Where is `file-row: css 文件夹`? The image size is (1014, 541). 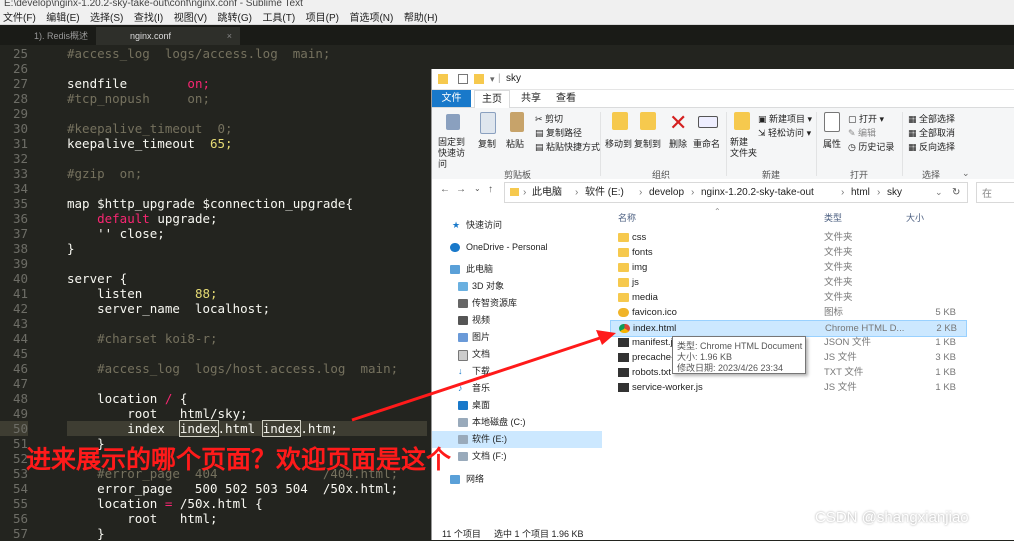 file-row: css 文件夹 is located at coordinates (787, 237).